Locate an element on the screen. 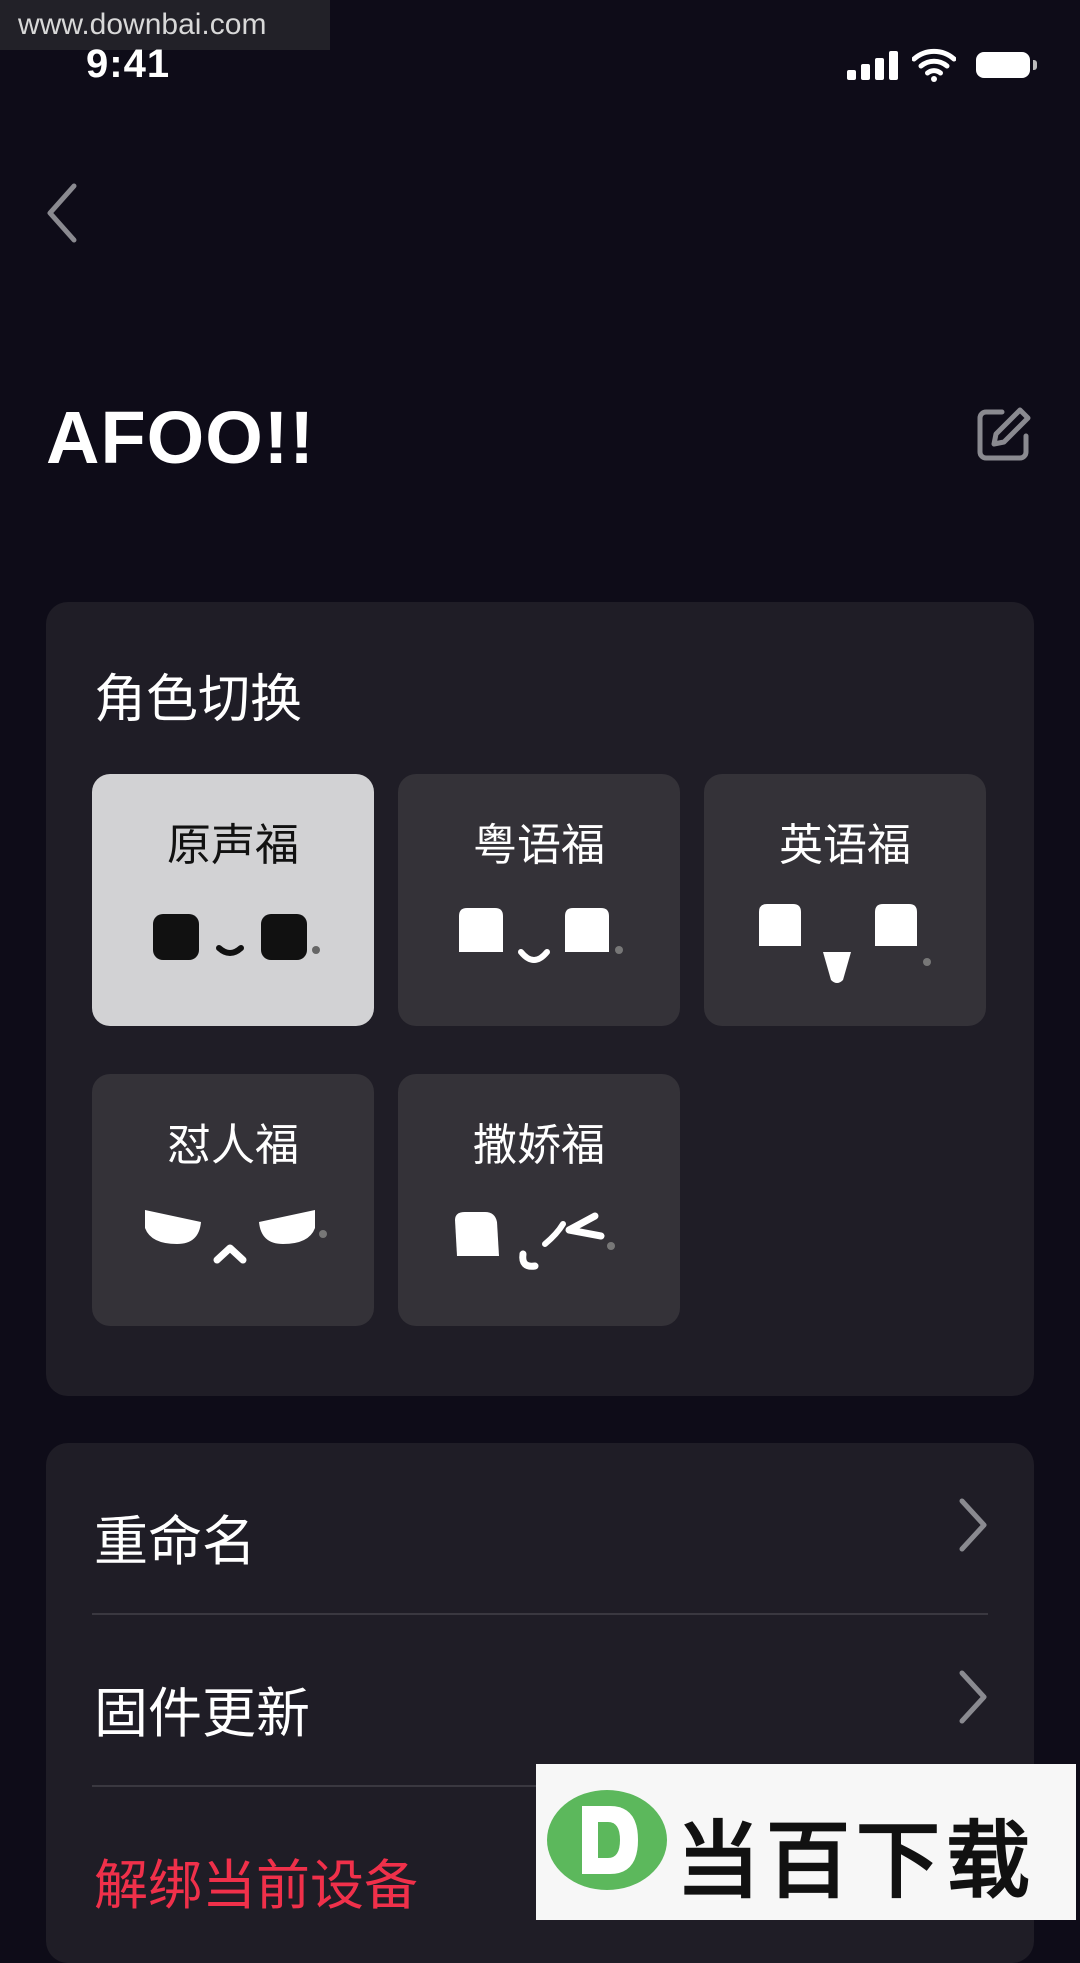 Image resolution: width=1080 pixels, height=1963 pixels. role-label: 英语福 is located at coordinates (845, 845).